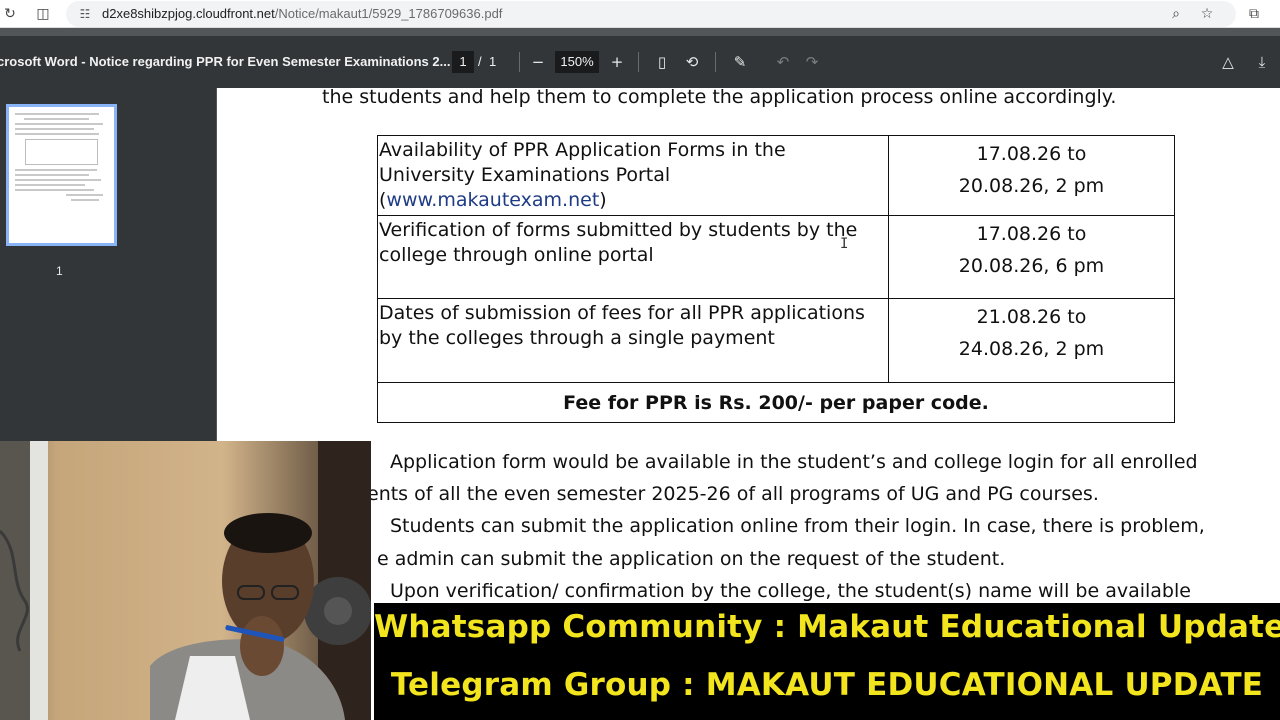 This screenshot has height=720, width=1280. What do you see at coordinates (85, 14) in the screenshot?
I see `site-info-icon: ☷` at bounding box center [85, 14].